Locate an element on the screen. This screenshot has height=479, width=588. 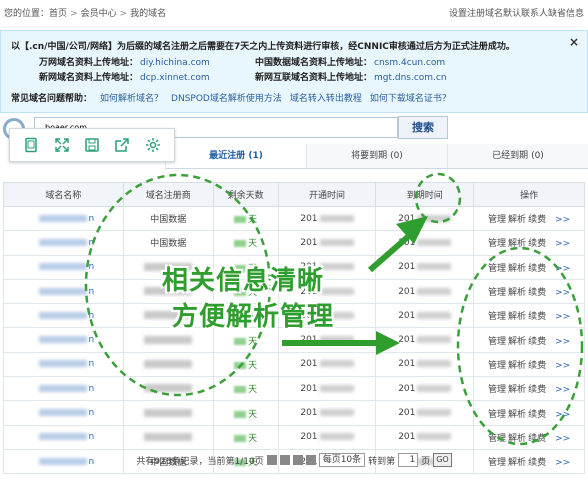
last-page-icon is located at coordinates (310, 460).